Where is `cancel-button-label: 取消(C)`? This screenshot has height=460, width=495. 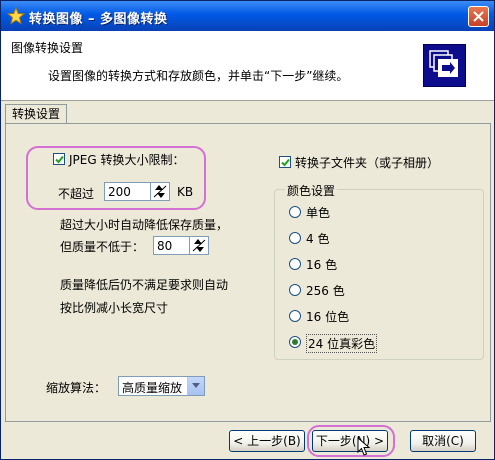 cancel-button-label: 取消(C) is located at coordinates (443, 441).